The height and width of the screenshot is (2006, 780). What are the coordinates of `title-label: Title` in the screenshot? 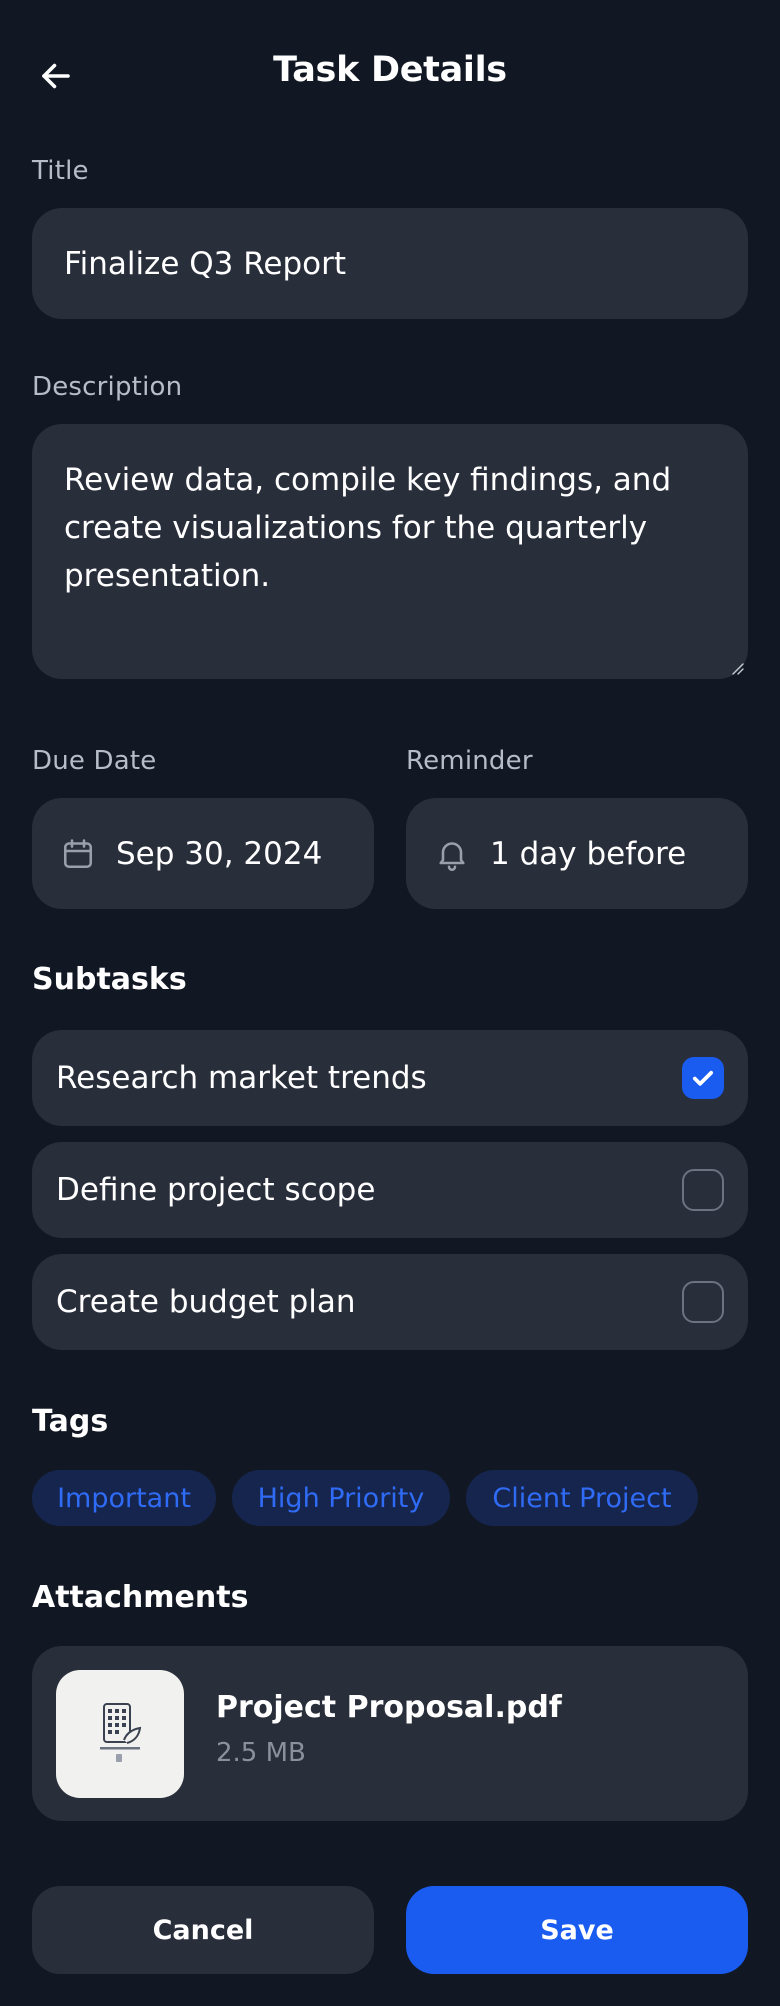 It's located at (60, 171).